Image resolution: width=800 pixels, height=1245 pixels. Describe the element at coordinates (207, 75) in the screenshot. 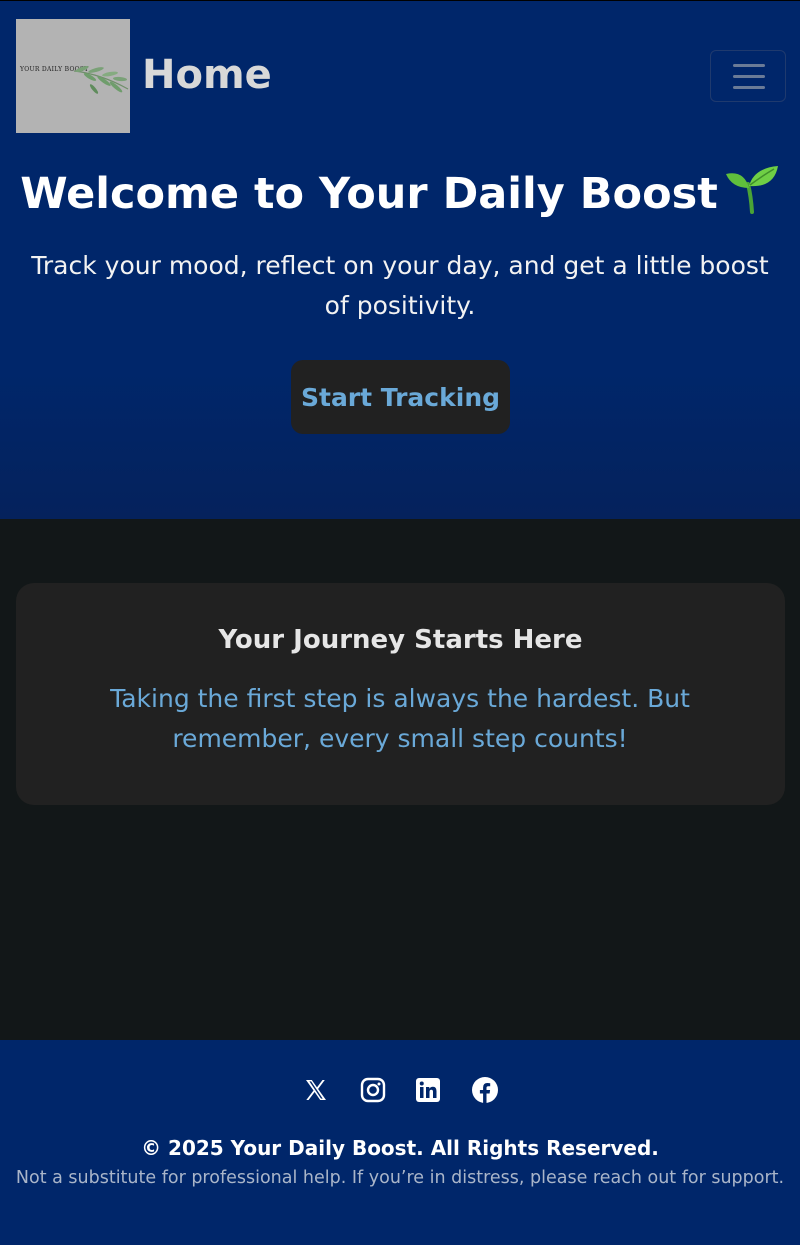

I see `navbar-brand: Home` at that location.